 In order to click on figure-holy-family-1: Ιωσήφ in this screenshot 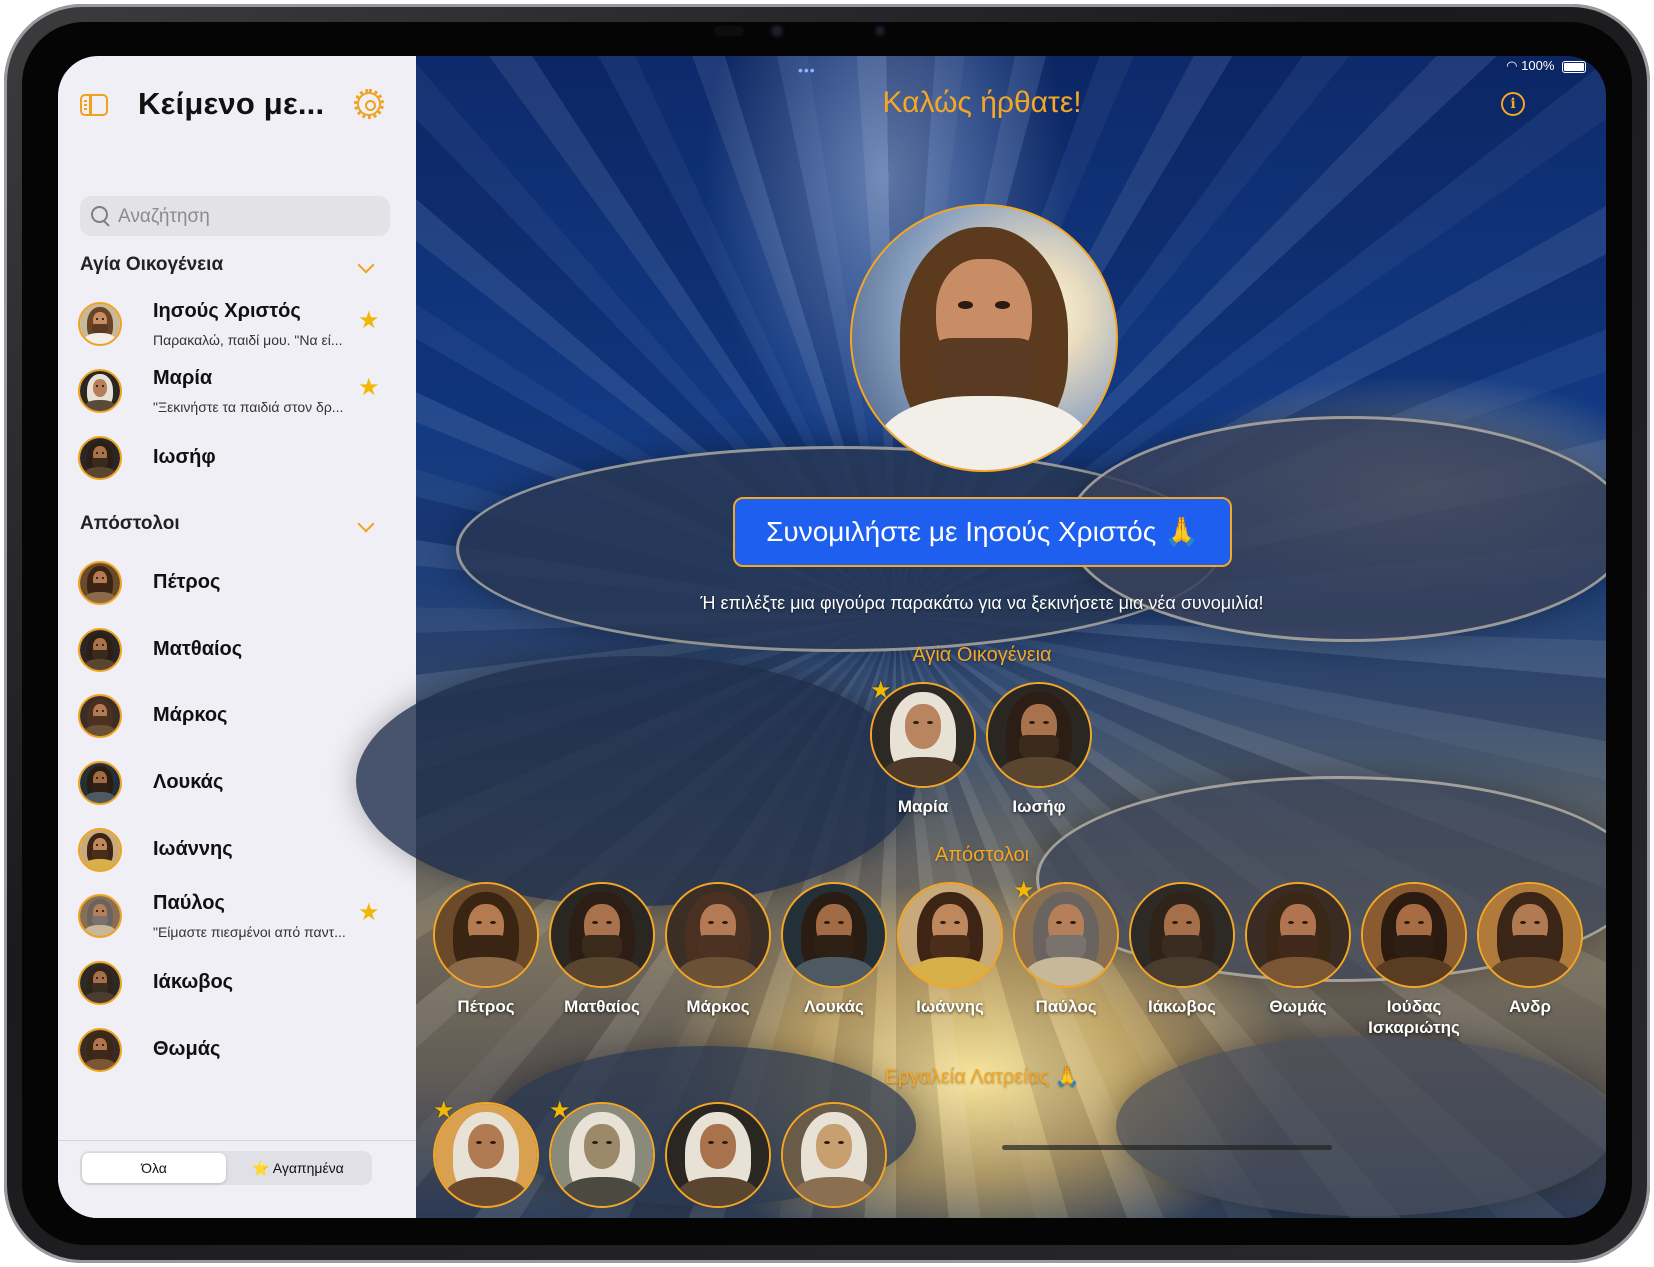, I will do `click(1039, 749)`.